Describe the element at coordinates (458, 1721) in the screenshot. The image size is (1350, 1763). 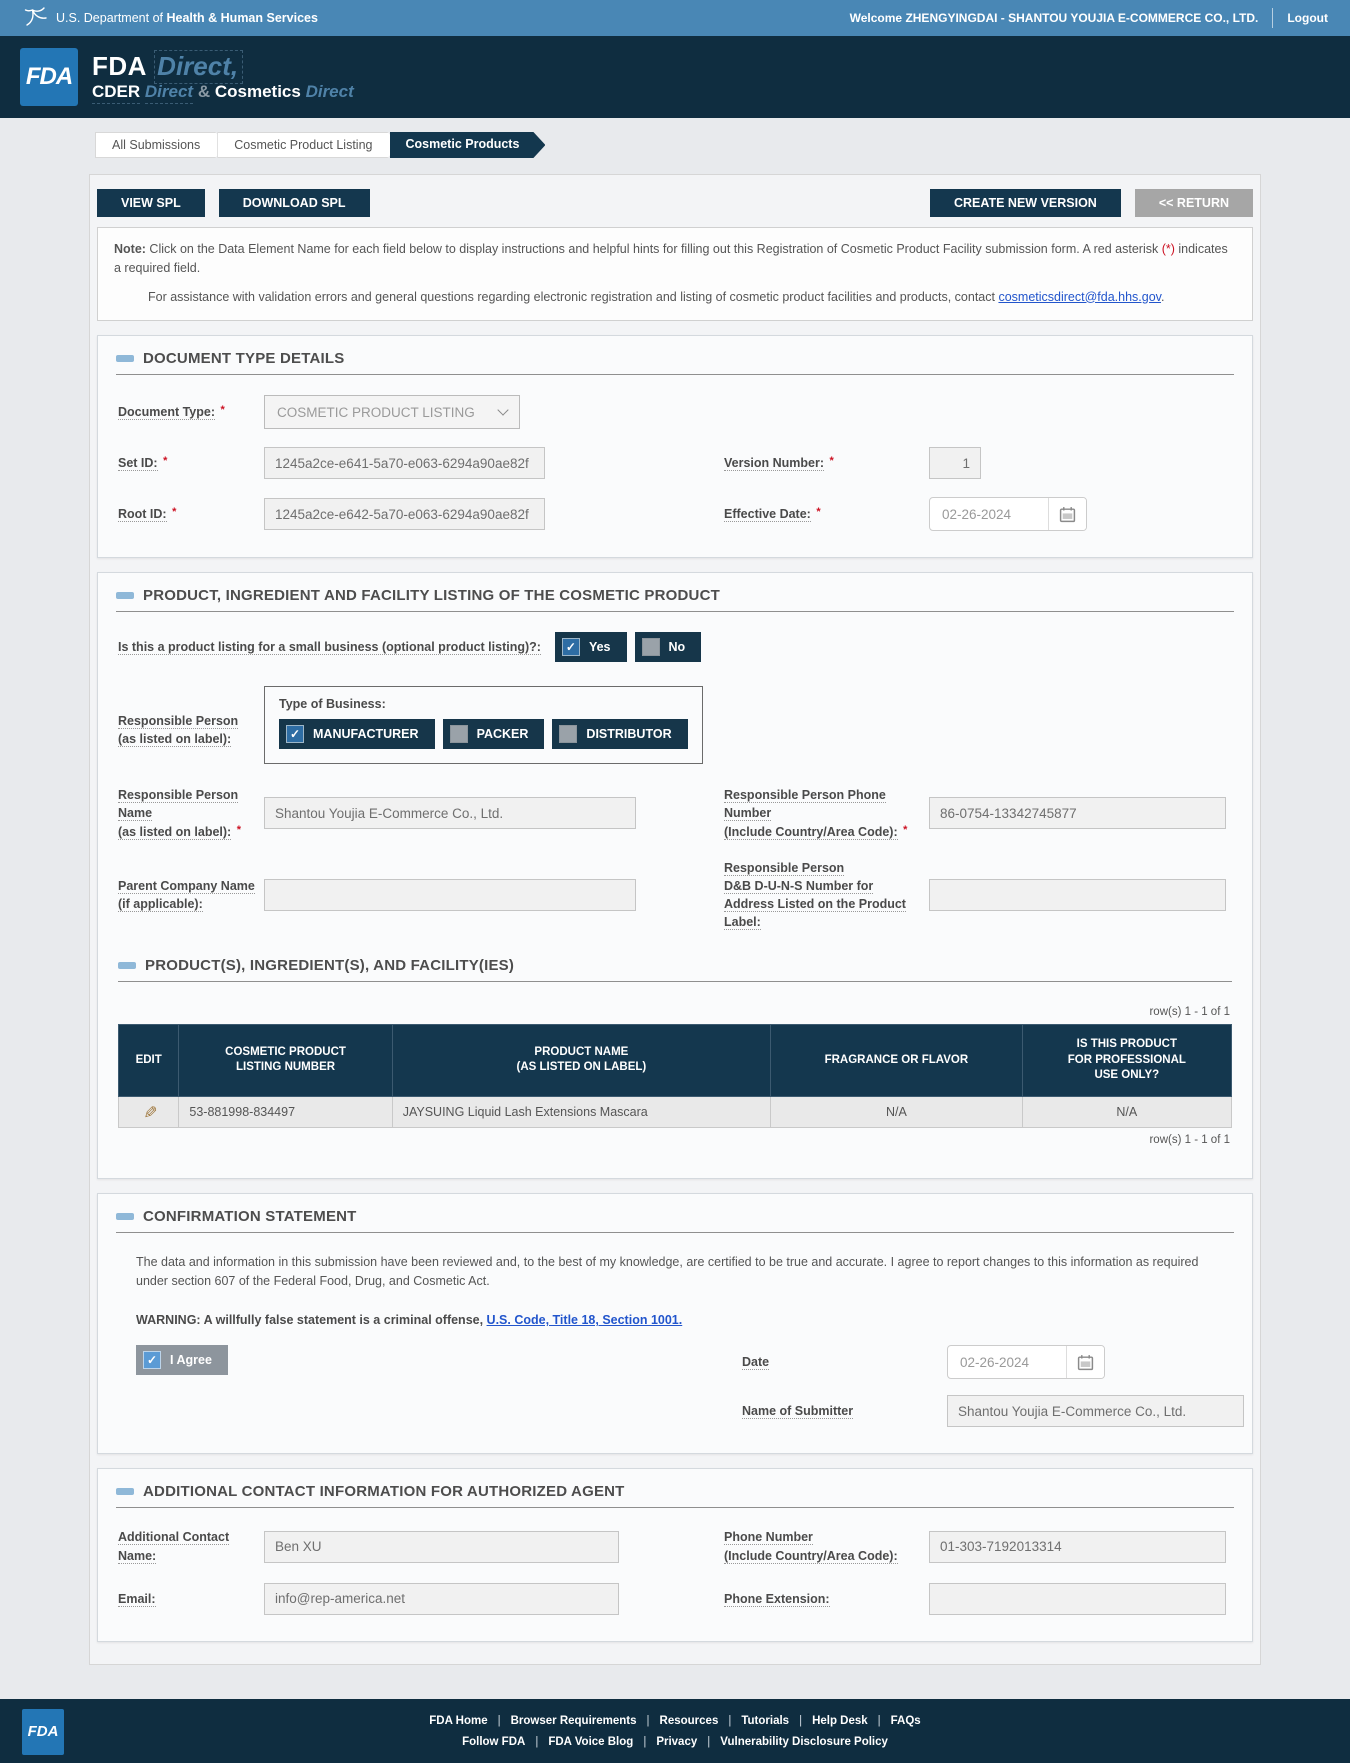
I see `footer-link-fda-home: FDA Home` at that location.